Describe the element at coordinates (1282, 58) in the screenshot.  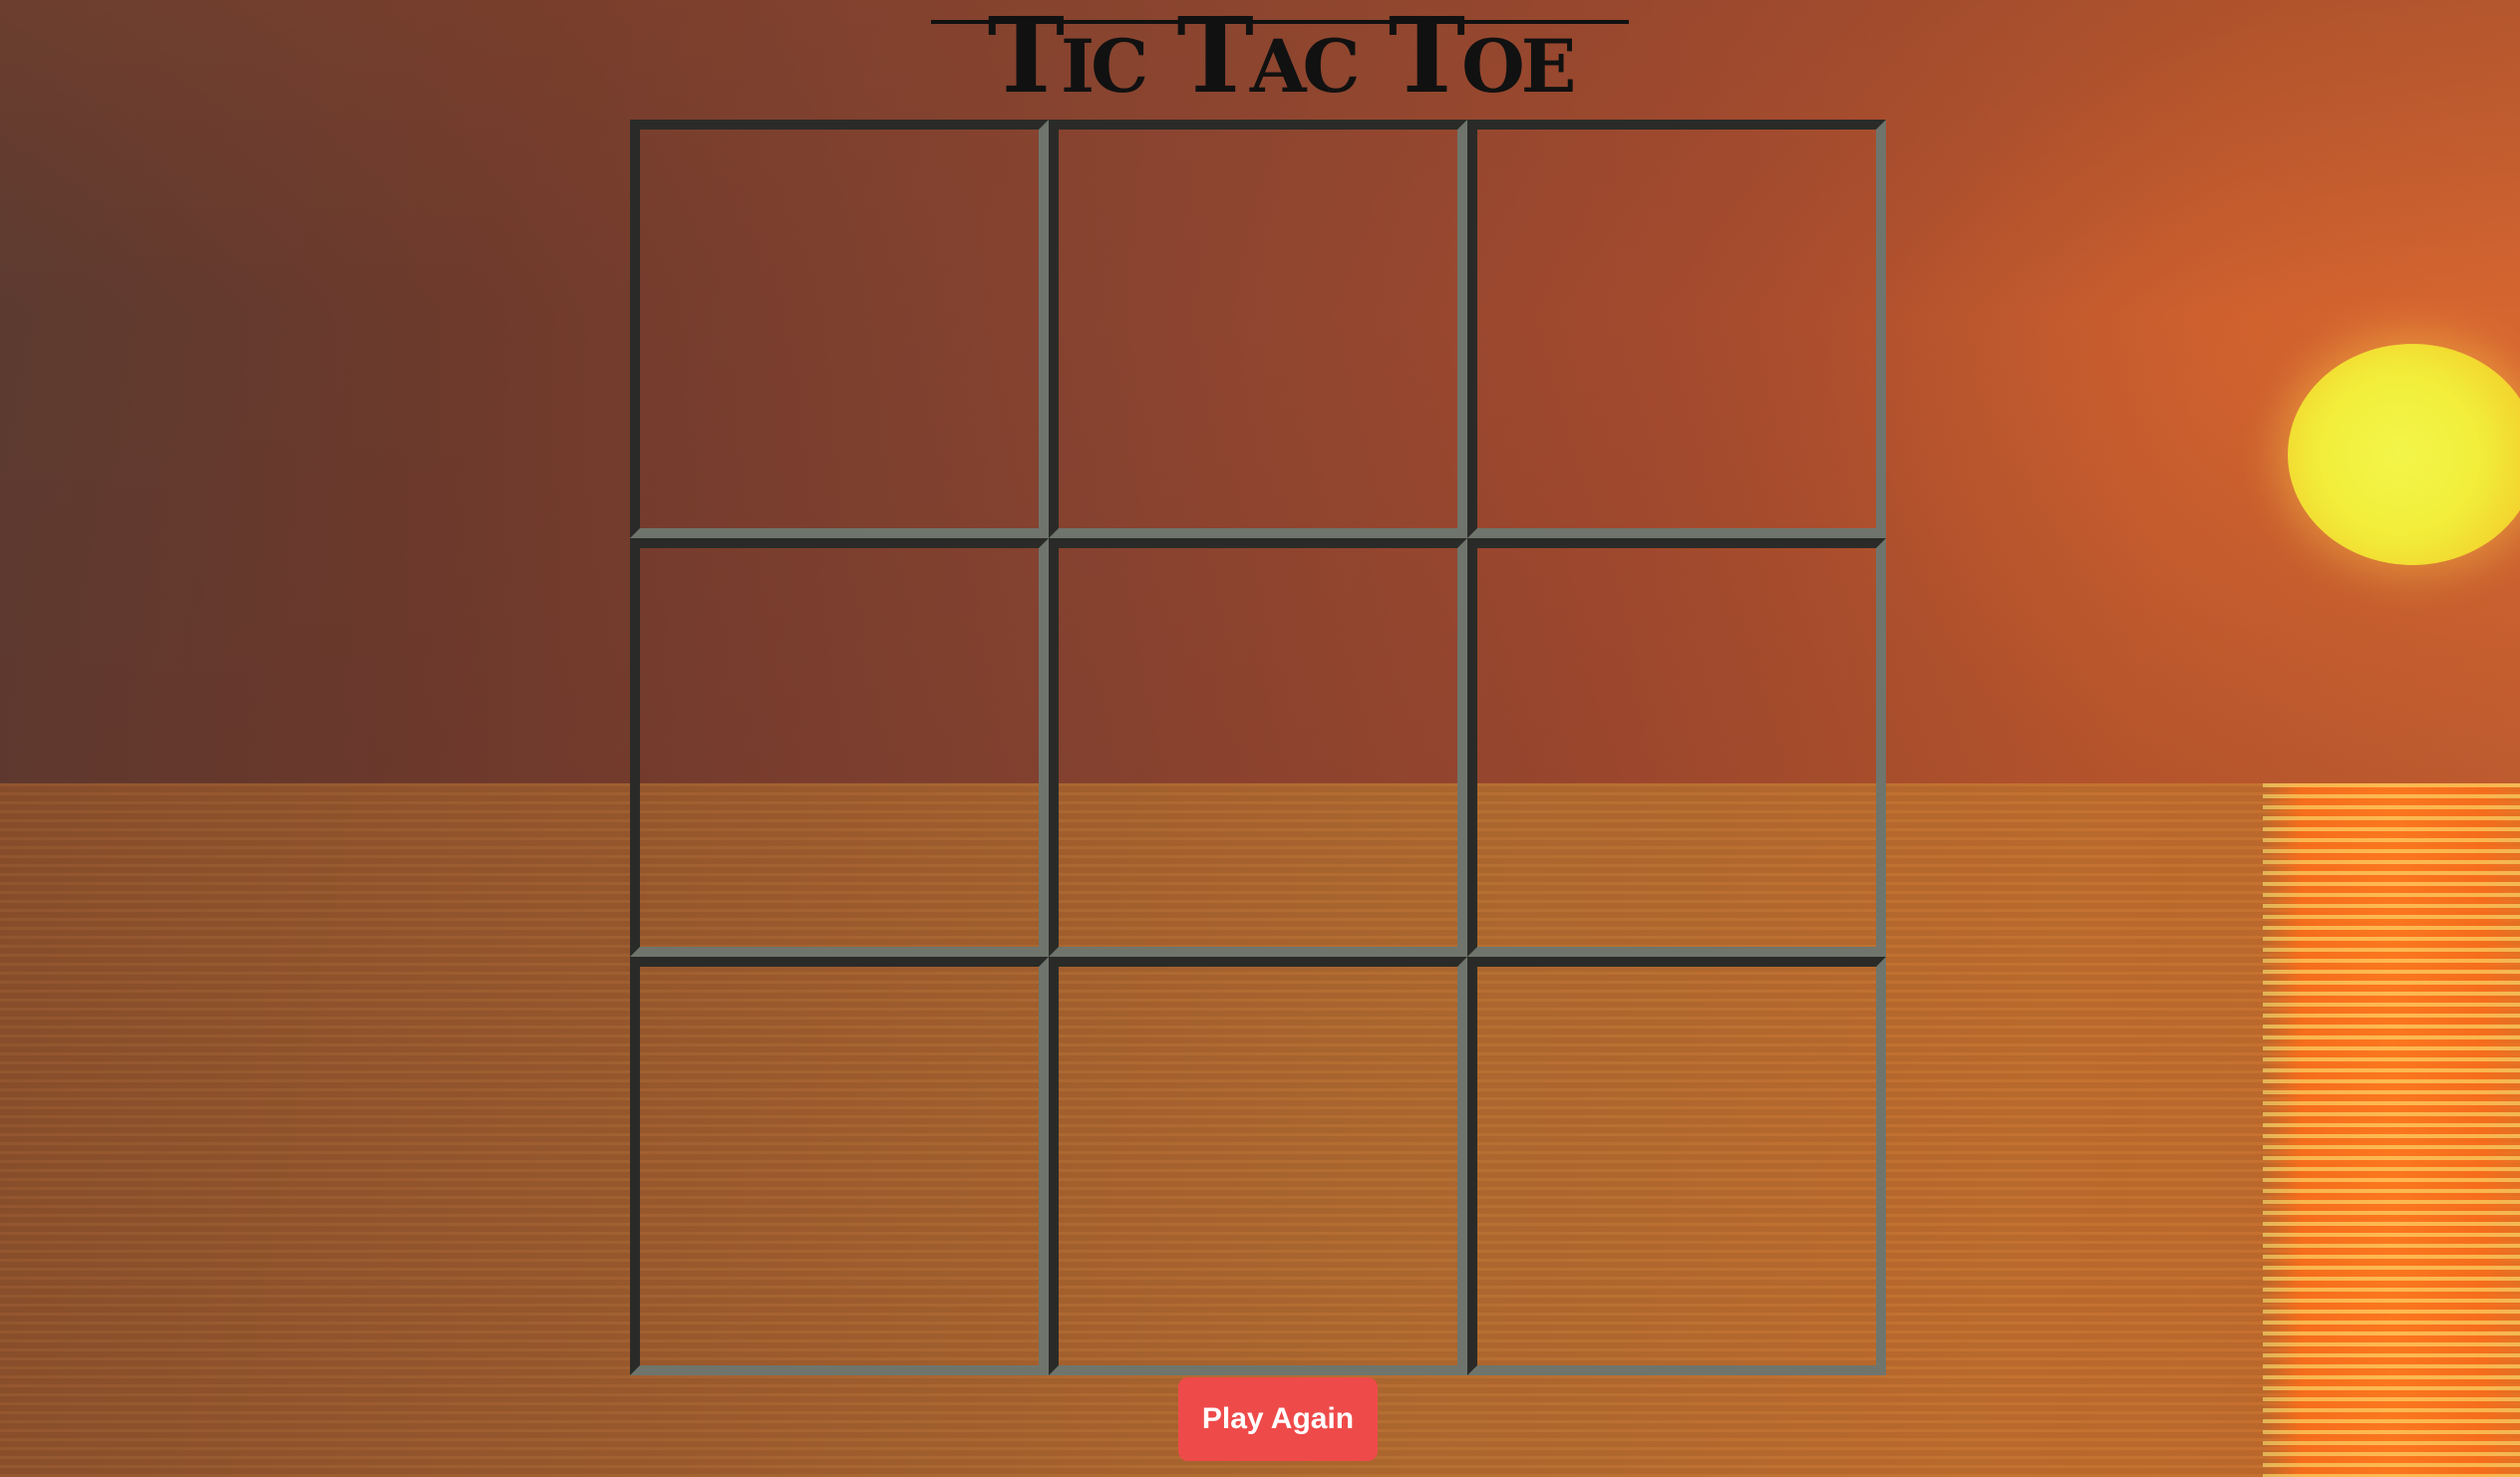
I see `game-title: Tic Tac Toe` at that location.